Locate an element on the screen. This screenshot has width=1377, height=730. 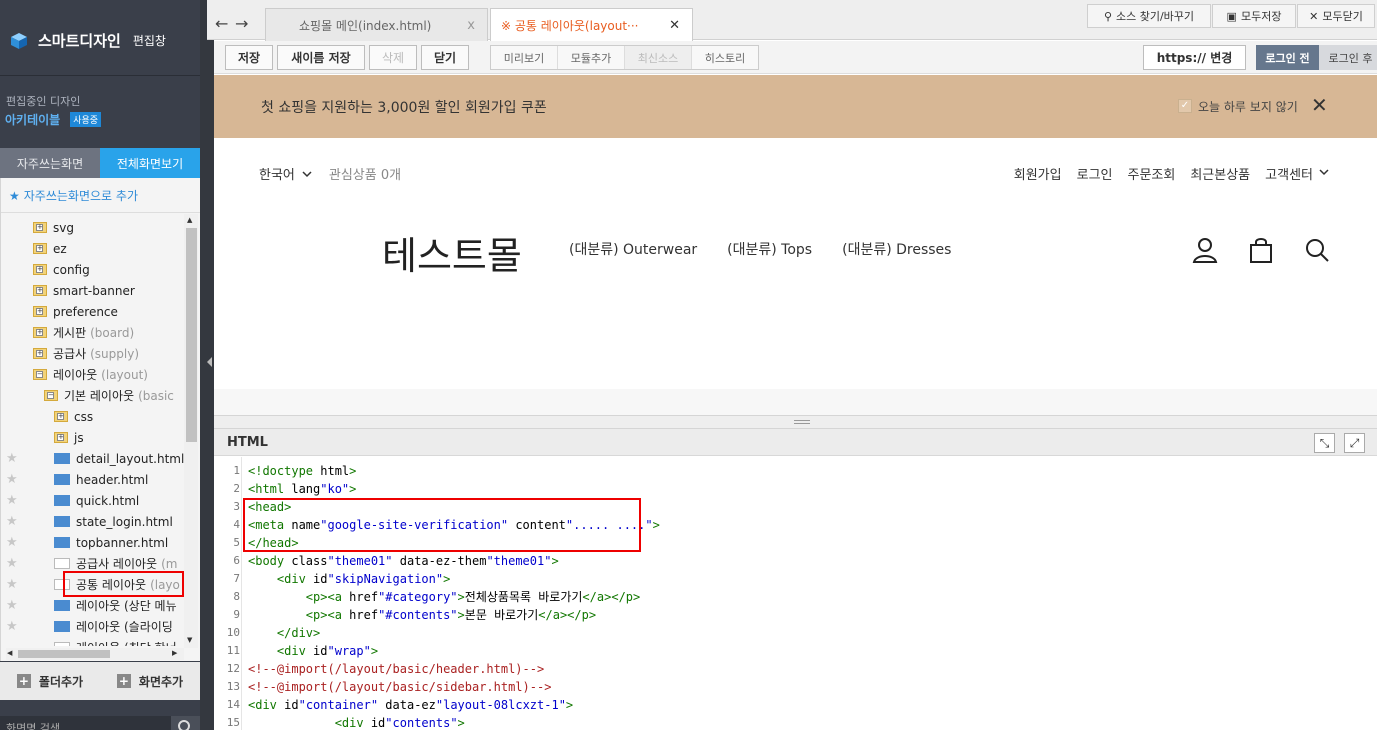
category-link: (대분류) Tops is located at coordinates (769, 249).